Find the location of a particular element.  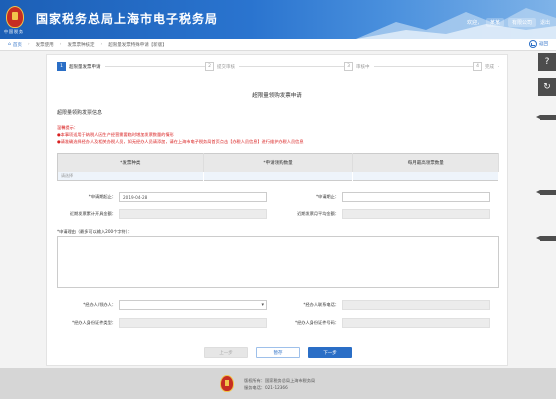

back-button: 返回 is located at coordinates (538, 44).